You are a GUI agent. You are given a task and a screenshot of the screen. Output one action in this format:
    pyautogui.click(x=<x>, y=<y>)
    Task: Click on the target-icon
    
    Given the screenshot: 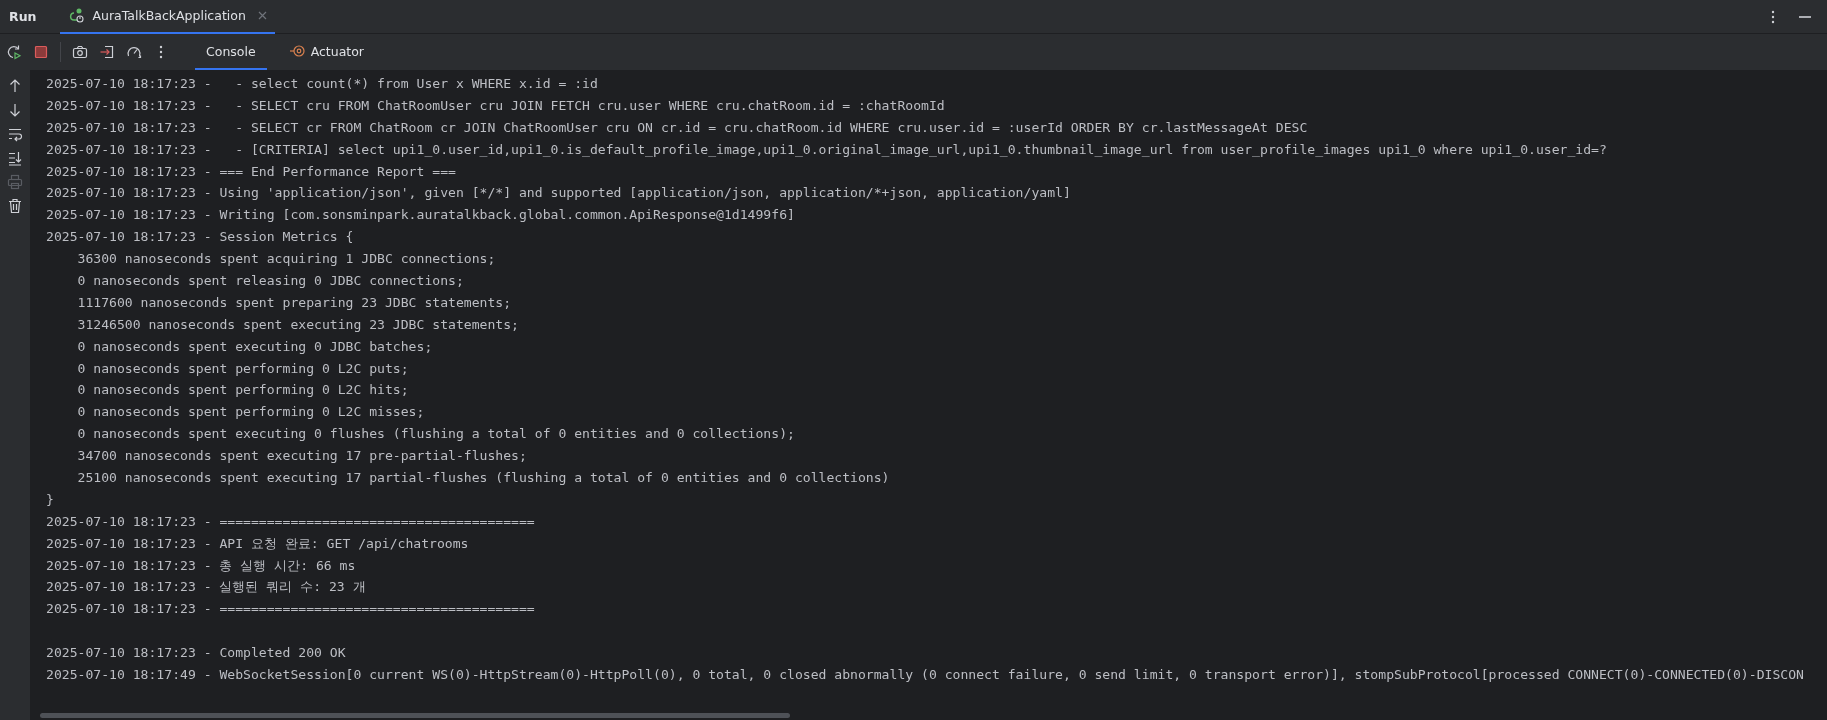 What is the action you would take?
    pyautogui.click(x=296, y=51)
    